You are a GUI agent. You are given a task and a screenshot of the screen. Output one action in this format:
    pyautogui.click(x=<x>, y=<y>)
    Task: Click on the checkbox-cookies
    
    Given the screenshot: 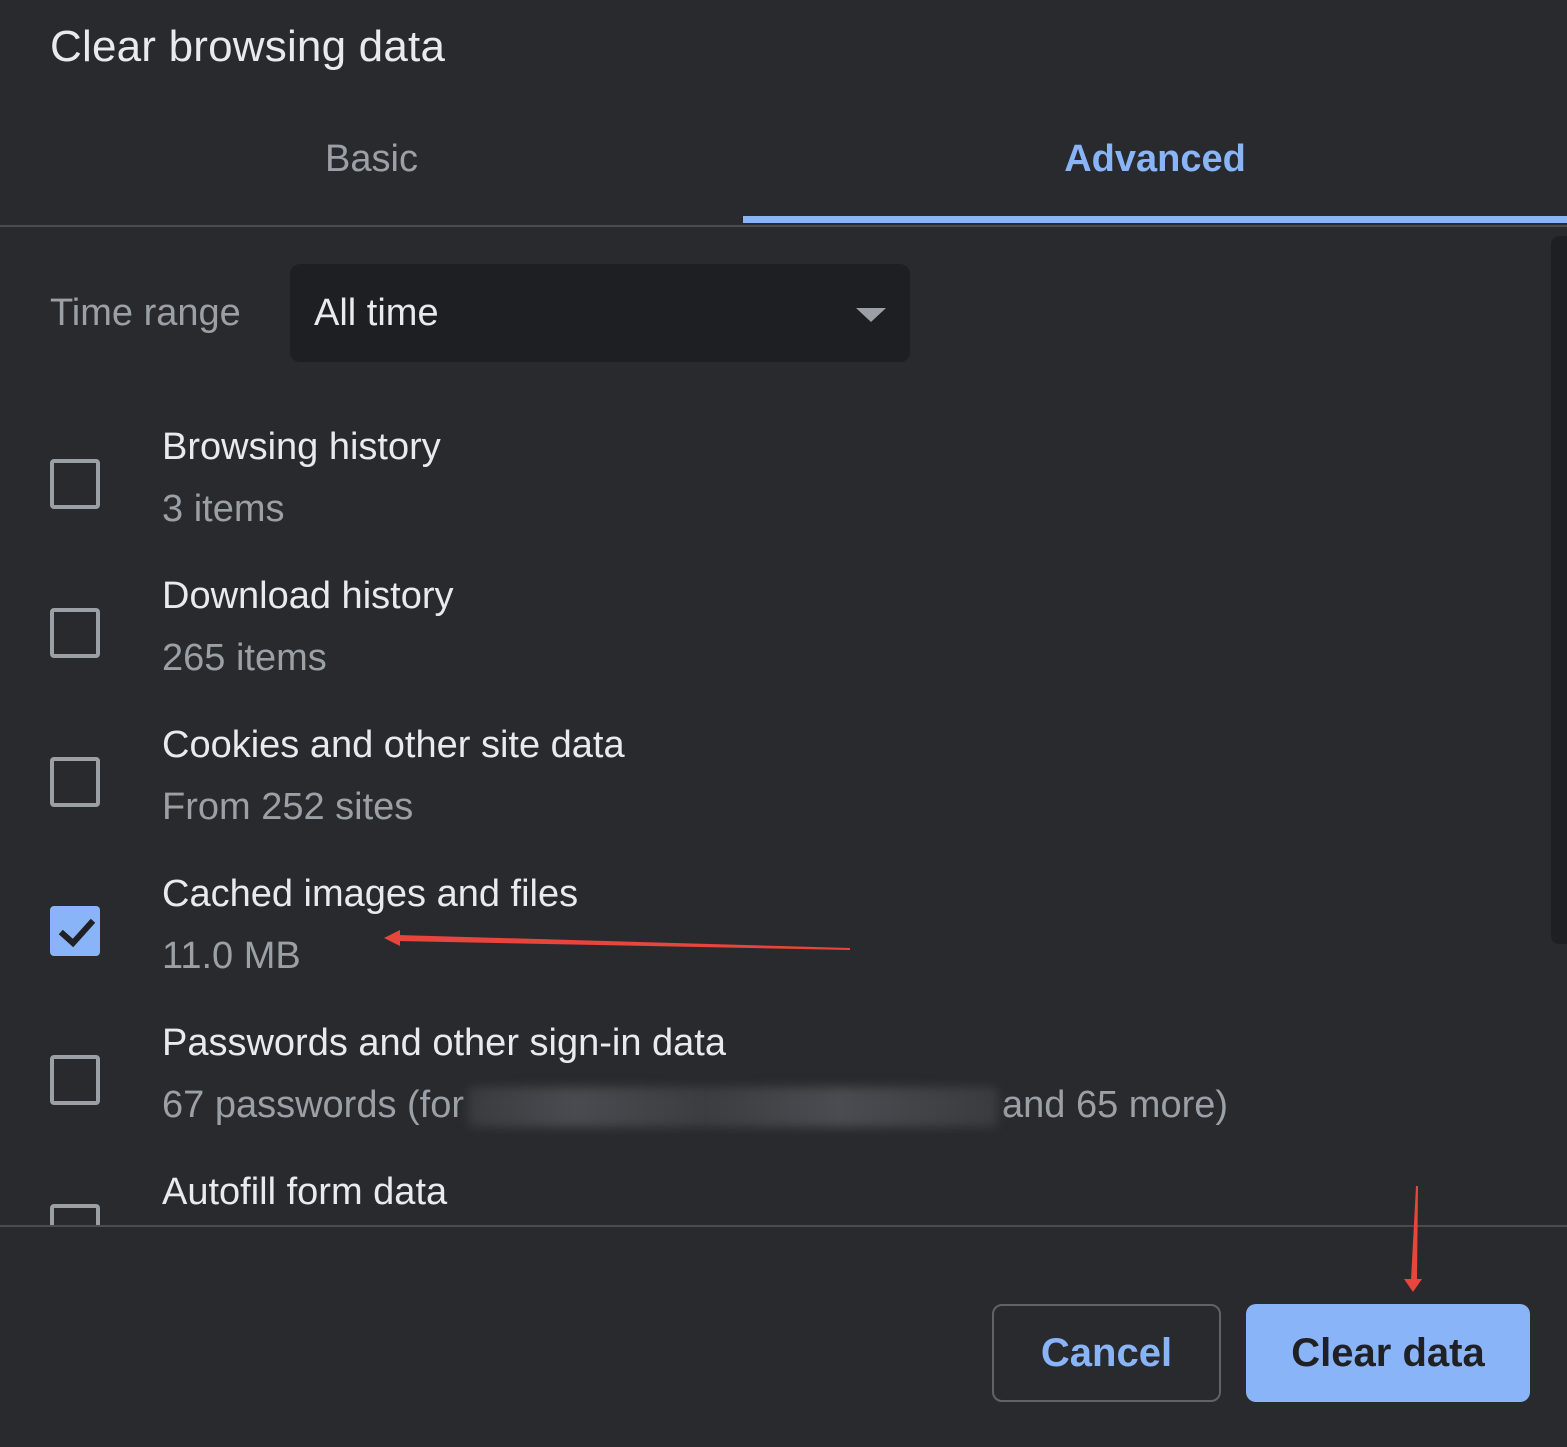 What is the action you would take?
    pyautogui.click(x=75, y=782)
    